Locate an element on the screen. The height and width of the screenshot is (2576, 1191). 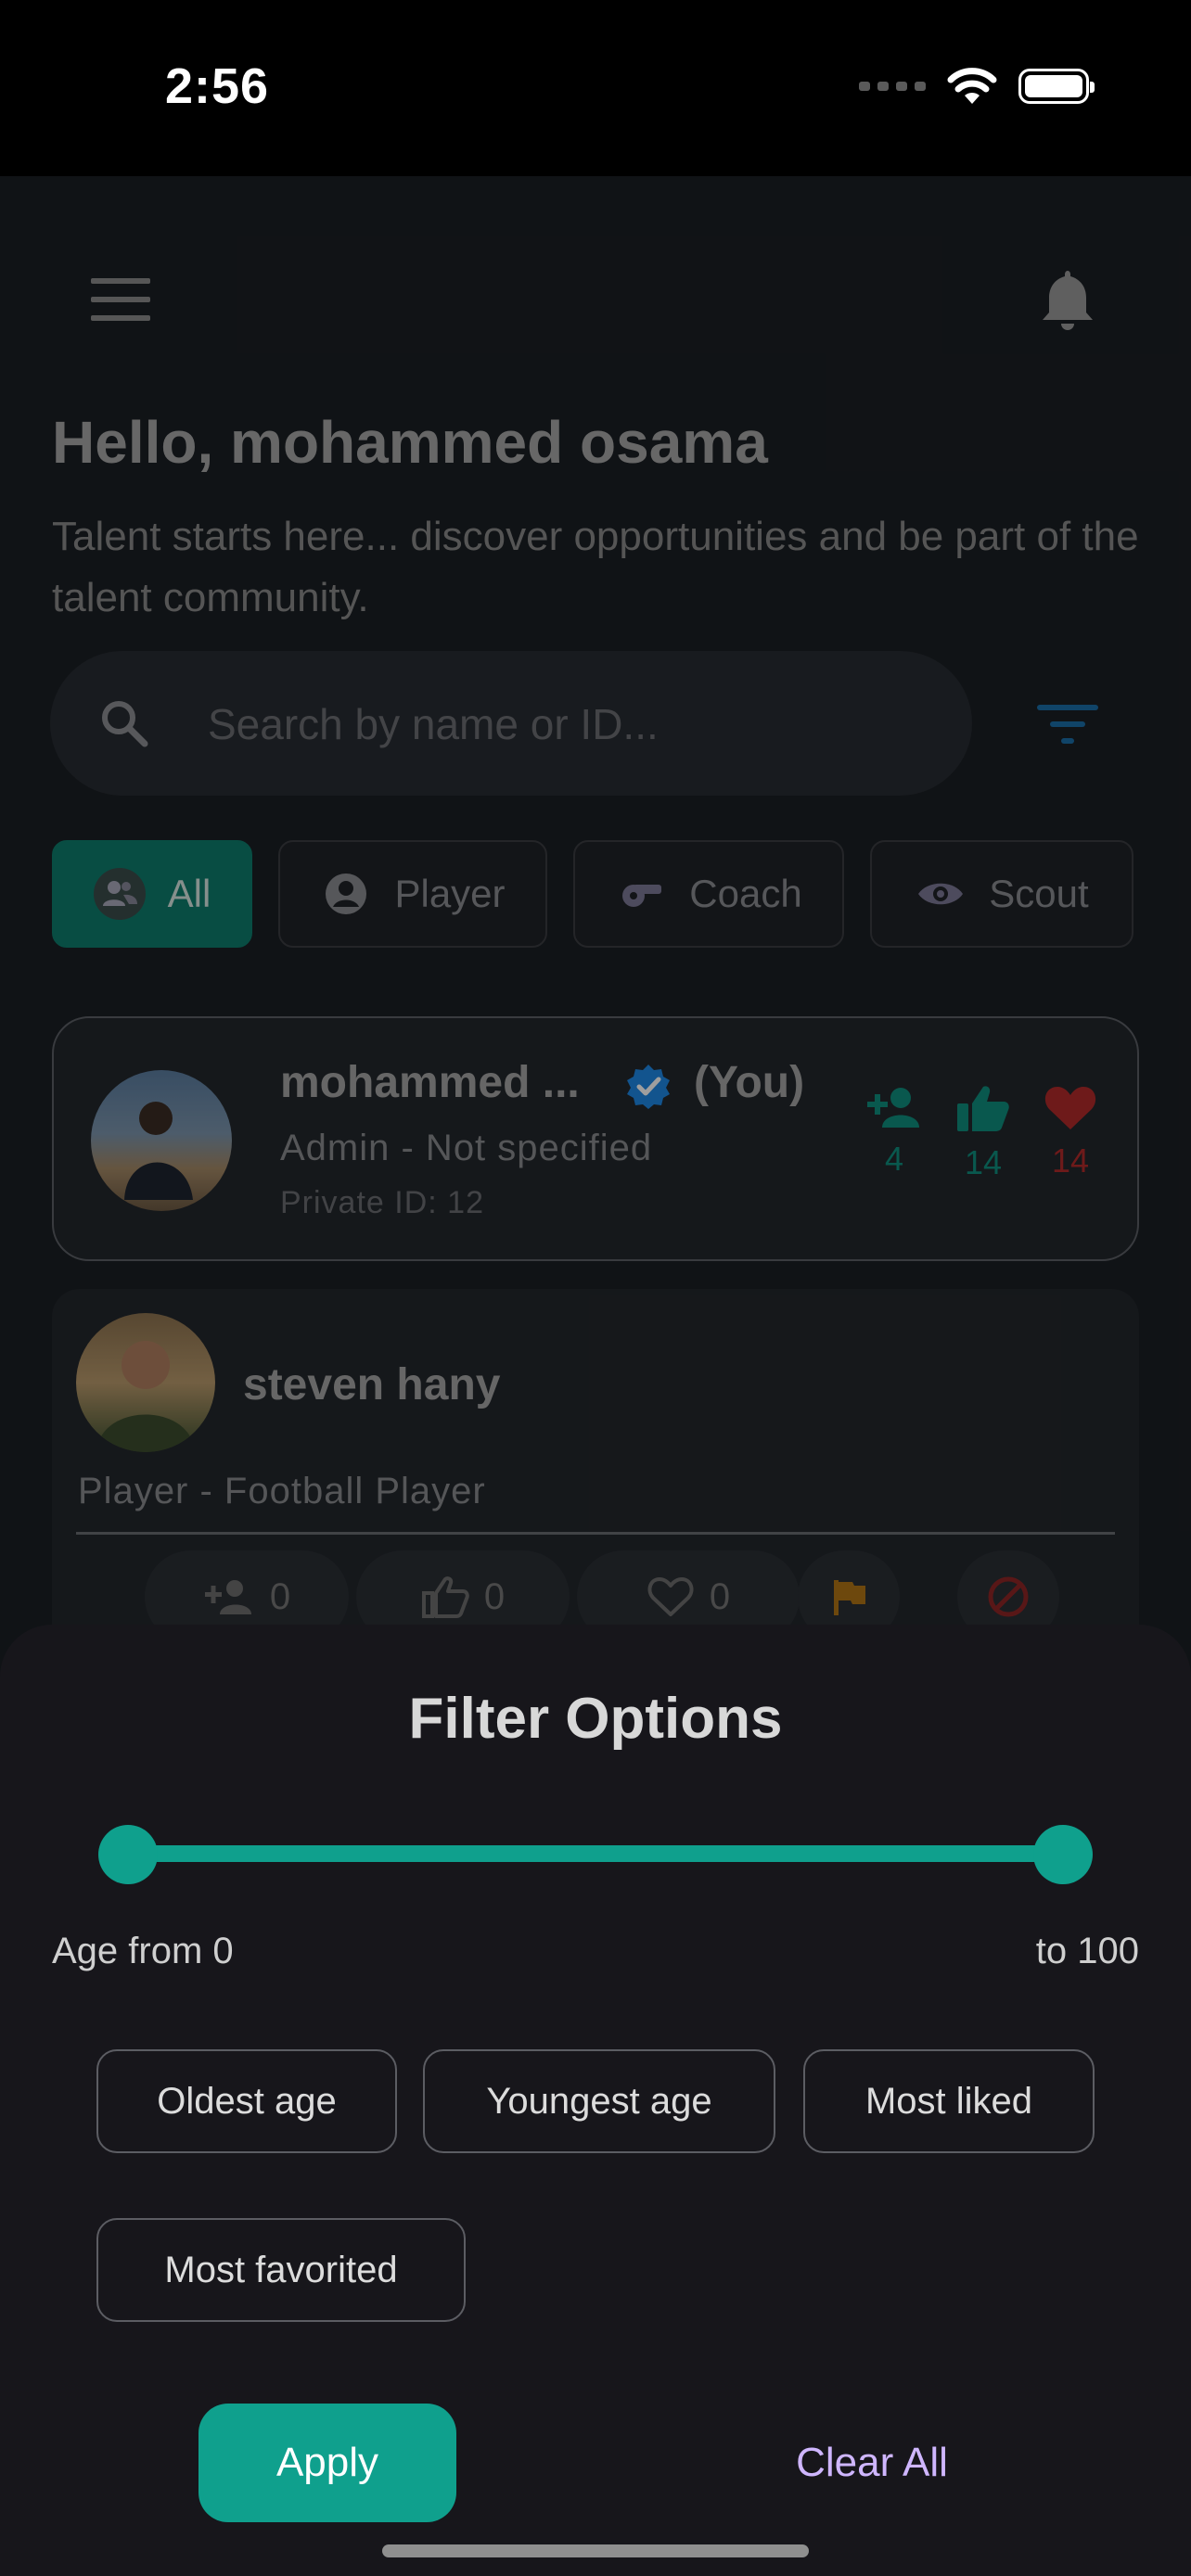
eye-icon is located at coordinates (941, 894).